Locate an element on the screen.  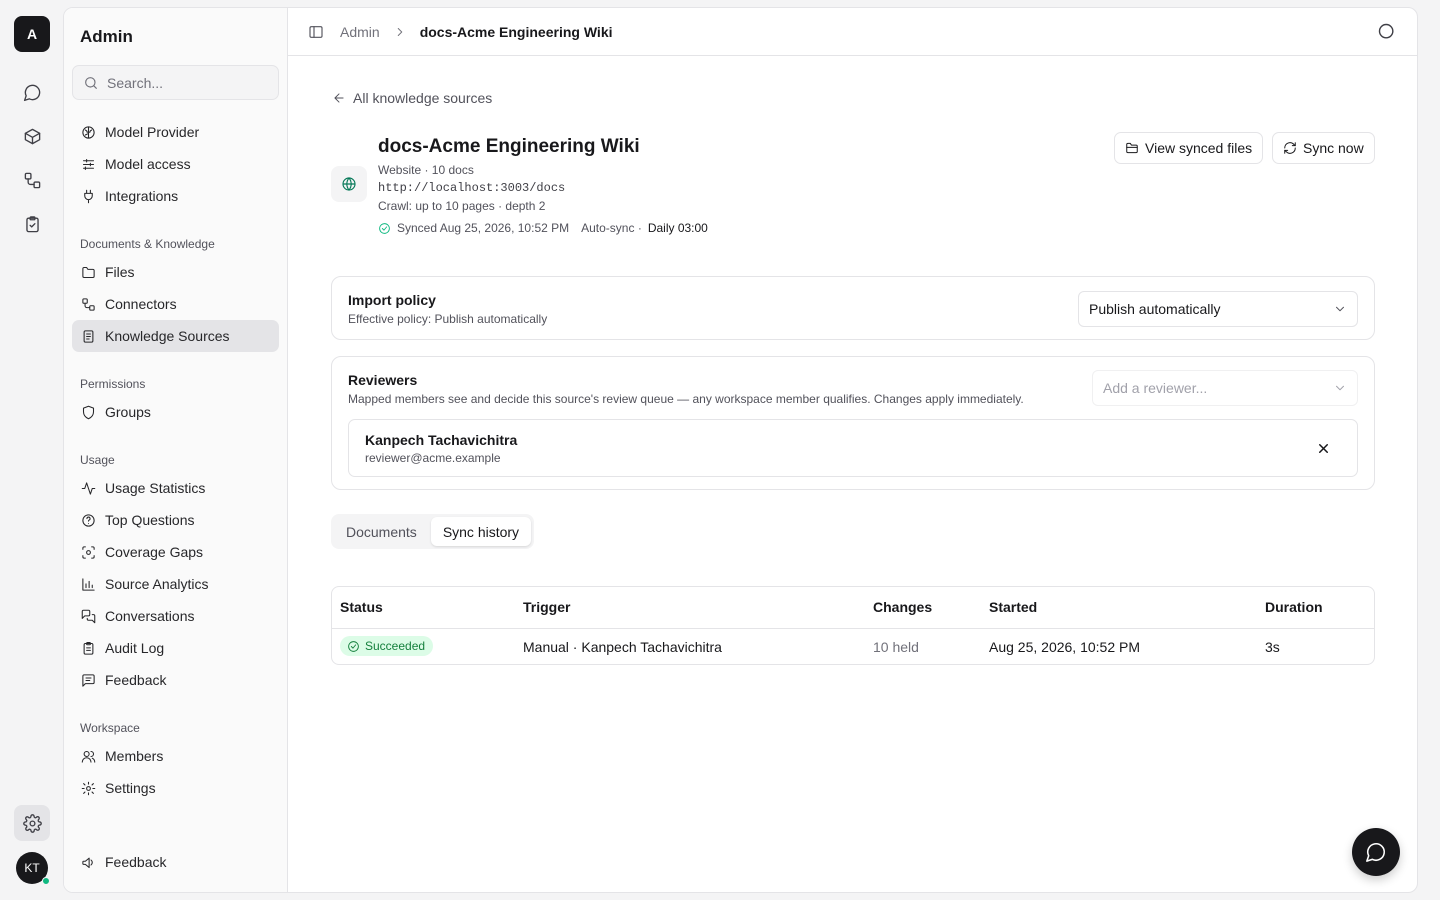
message-square-icon is located at coordinates (88, 680).